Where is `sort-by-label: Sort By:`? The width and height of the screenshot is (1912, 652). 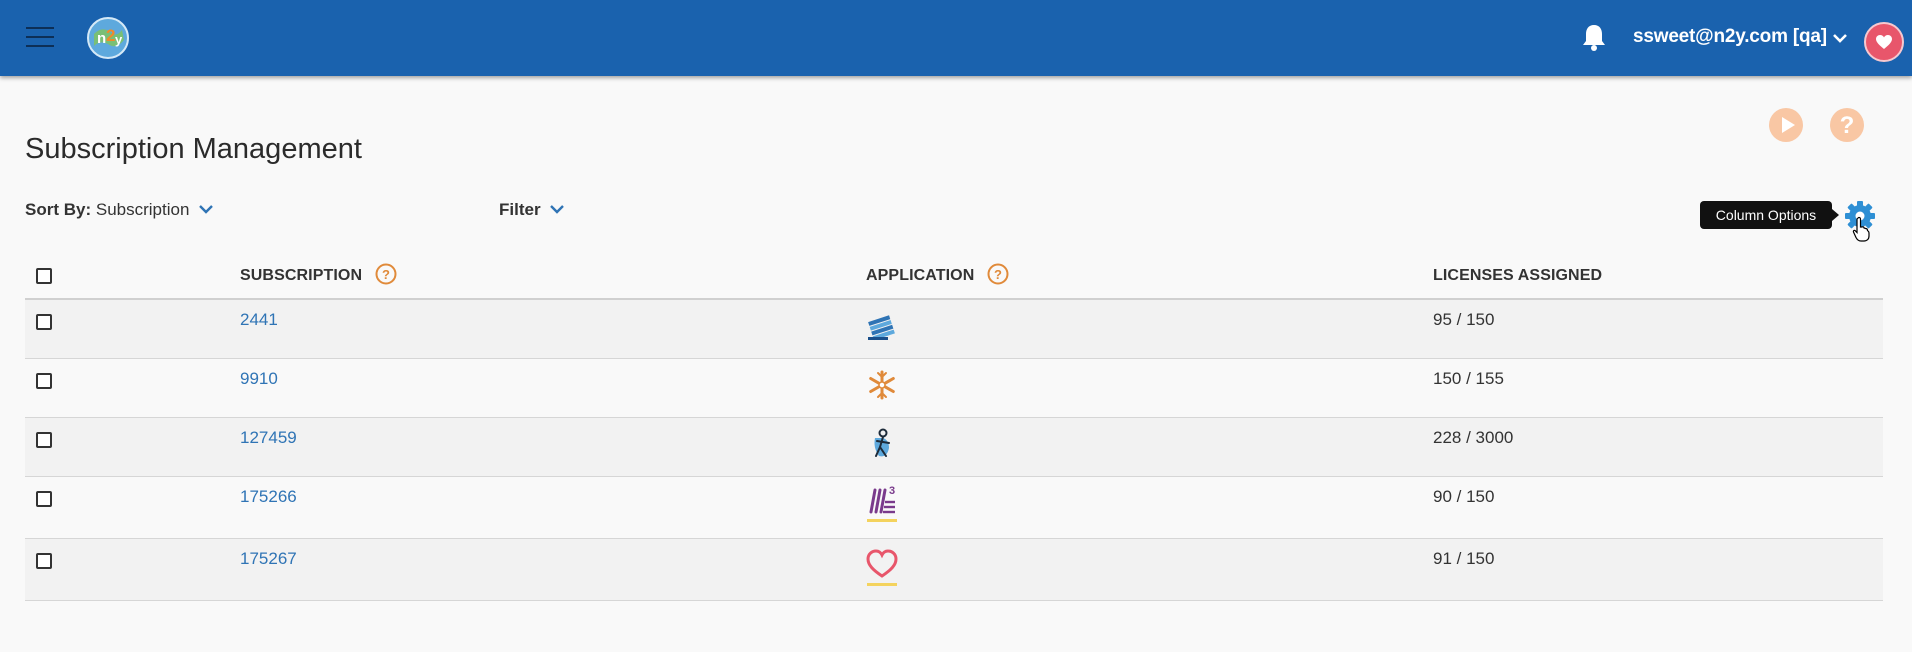
sort-by-label: Sort By: is located at coordinates (58, 209).